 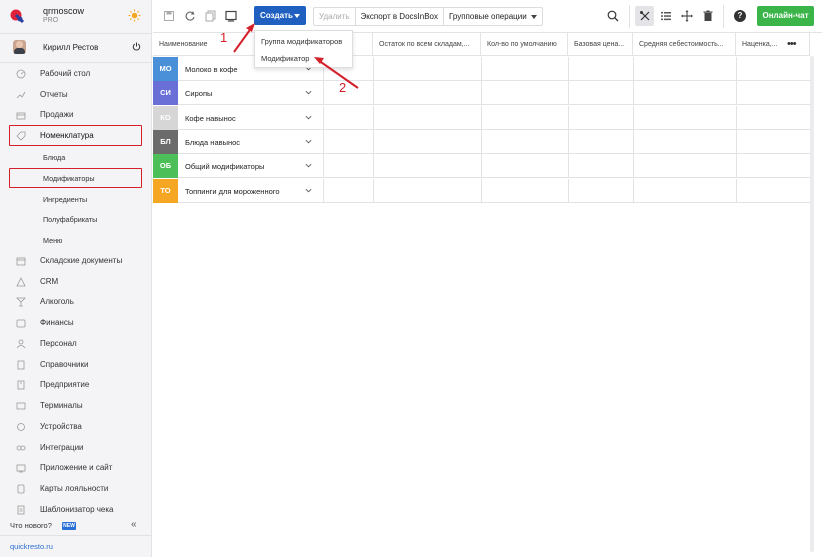 I want to click on table-row: ТО Топпинги для мороженного, so click(x=482, y=190).